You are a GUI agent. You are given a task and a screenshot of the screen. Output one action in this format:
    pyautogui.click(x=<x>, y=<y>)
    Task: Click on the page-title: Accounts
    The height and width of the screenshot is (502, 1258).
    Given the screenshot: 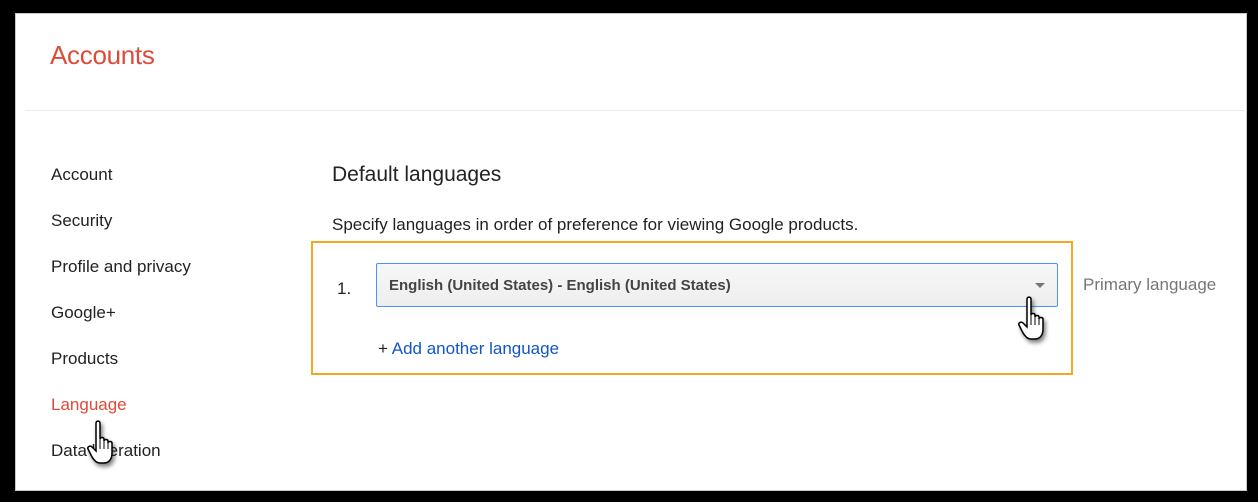 What is the action you would take?
    pyautogui.click(x=102, y=55)
    